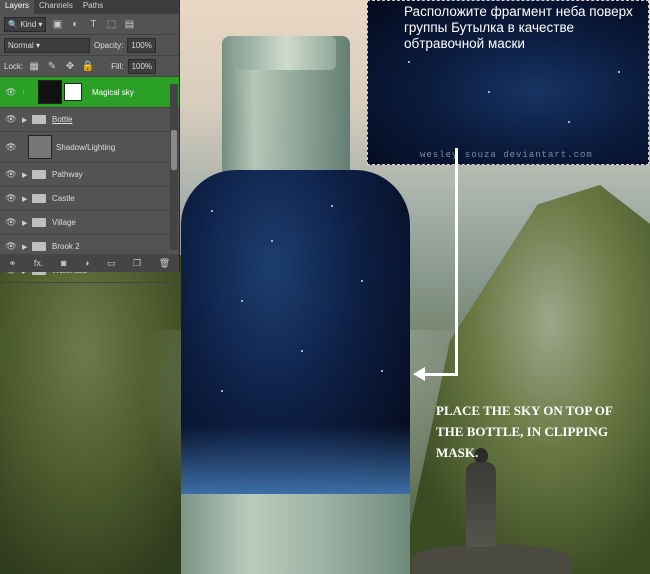  What do you see at coordinates (66, 246) in the screenshot?
I see `layer-name: Brook 2` at bounding box center [66, 246].